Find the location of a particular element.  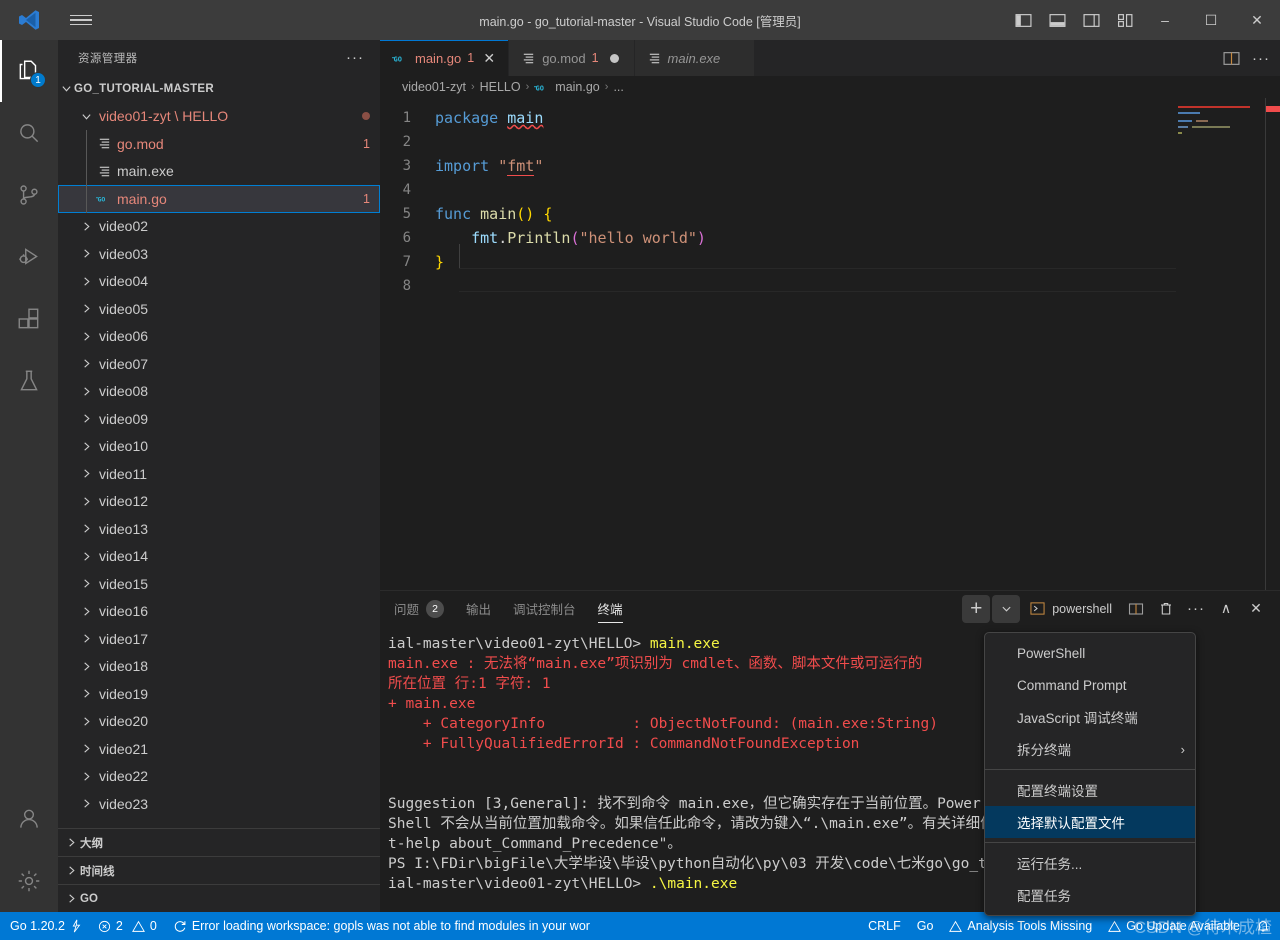

menu-item-配置终端设置: 配置终端设置 is located at coordinates (1090, 790).